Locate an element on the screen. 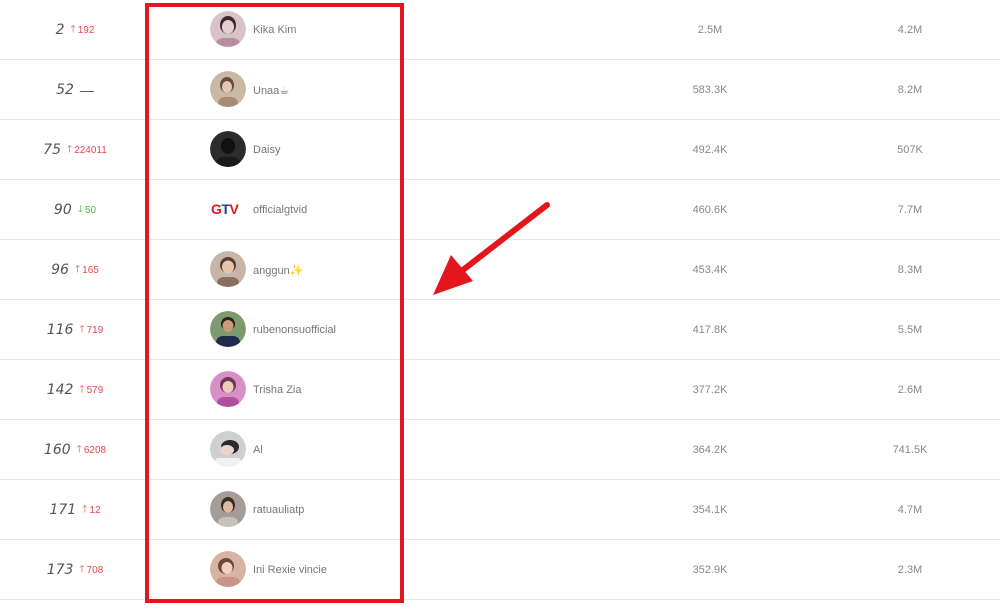  views-count: 4.2M is located at coordinates (910, 30).